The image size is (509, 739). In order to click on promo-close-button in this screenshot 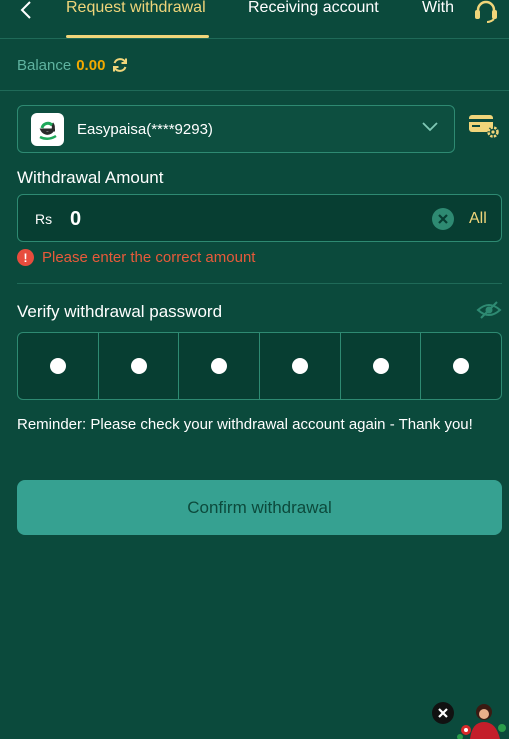, I will do `click(443, 713)`.